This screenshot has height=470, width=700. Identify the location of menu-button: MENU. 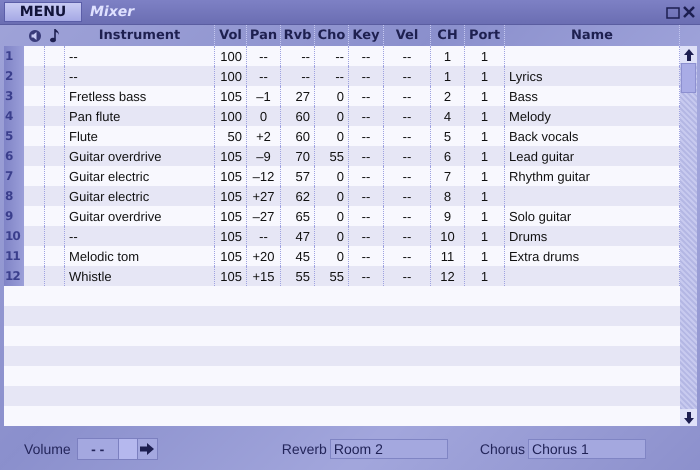
(43, 12).